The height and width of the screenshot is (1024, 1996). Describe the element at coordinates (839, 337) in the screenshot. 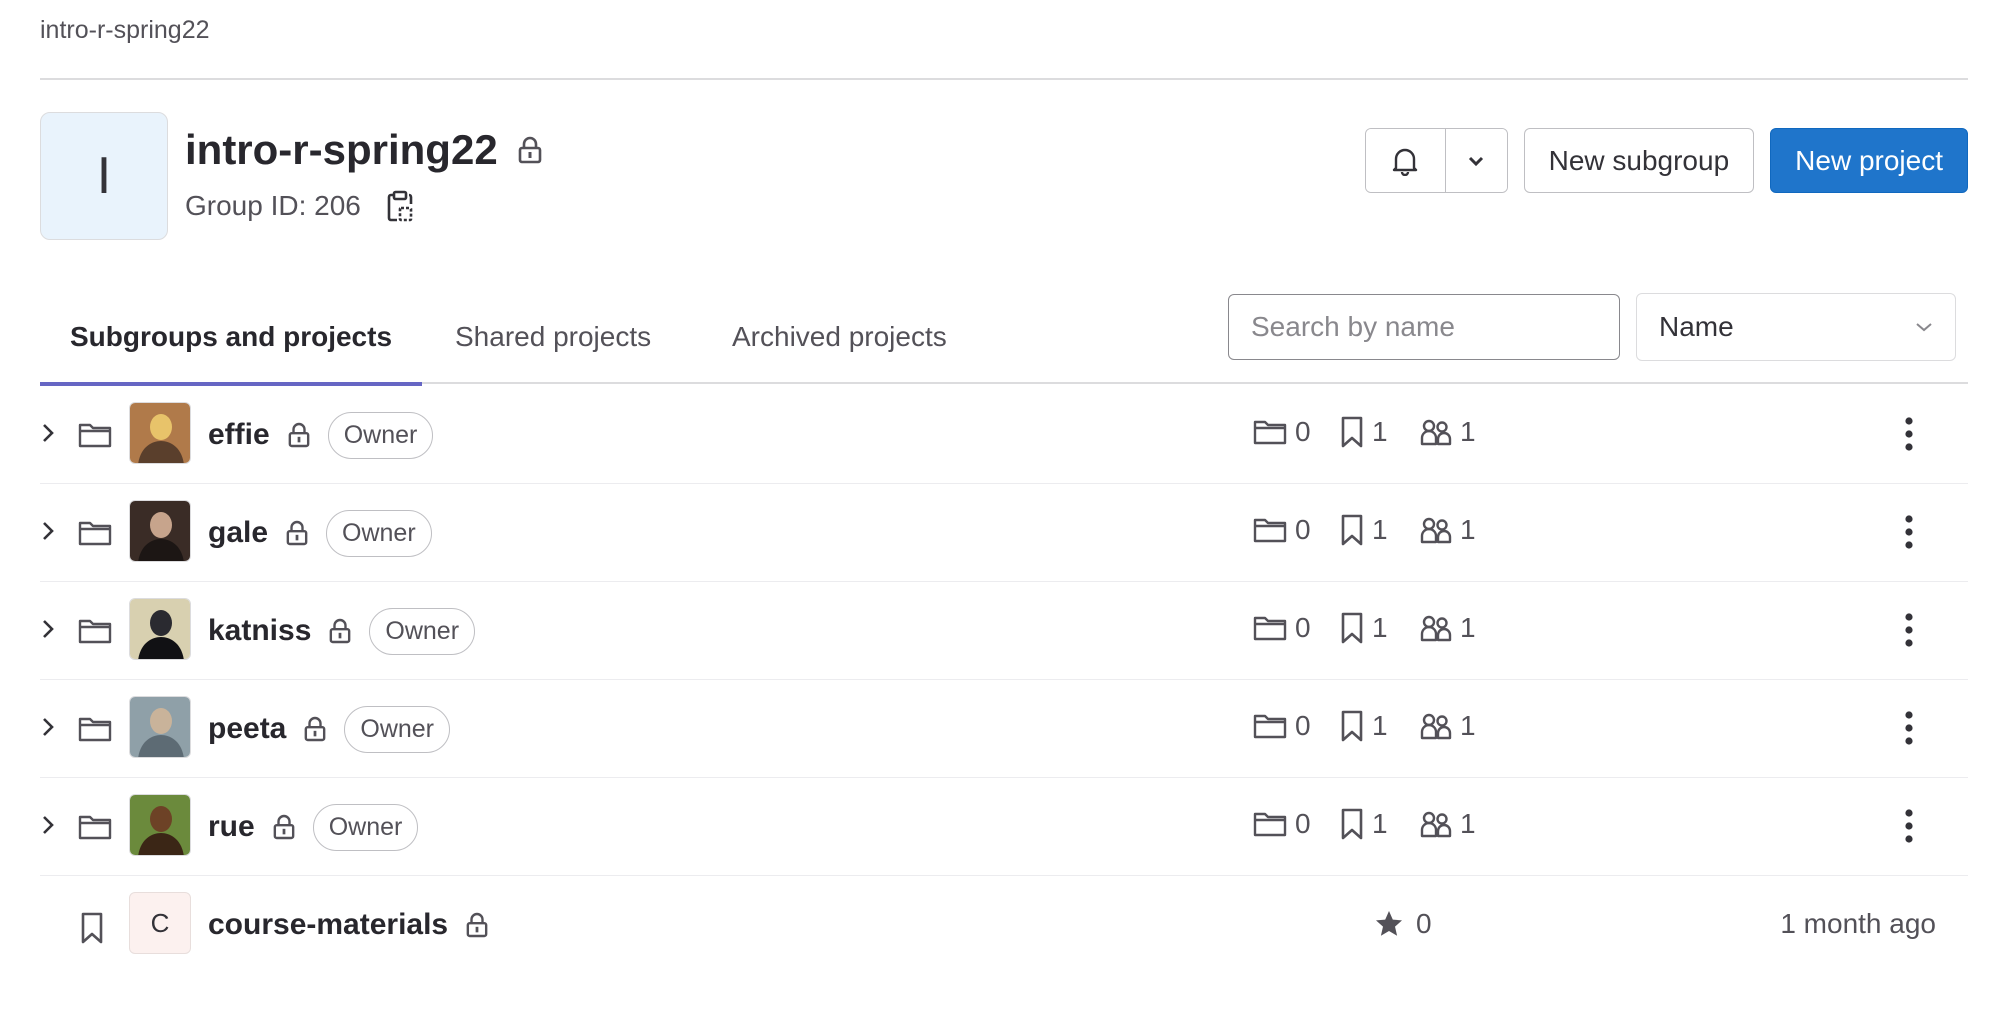

I see `tab-archived-projects: Archived projects` at that location.